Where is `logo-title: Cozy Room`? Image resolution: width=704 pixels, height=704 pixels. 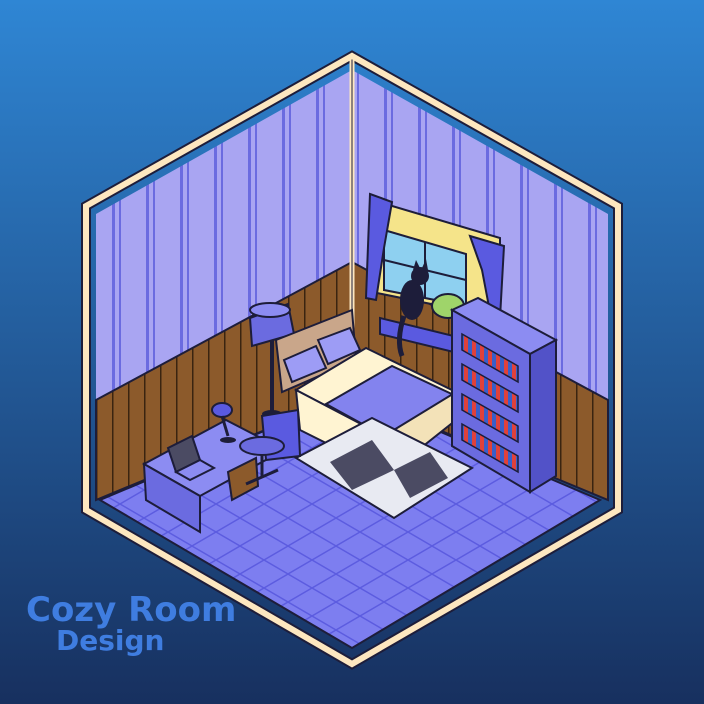
logo-title: Cozy Room is located at coordinates (131, 610).